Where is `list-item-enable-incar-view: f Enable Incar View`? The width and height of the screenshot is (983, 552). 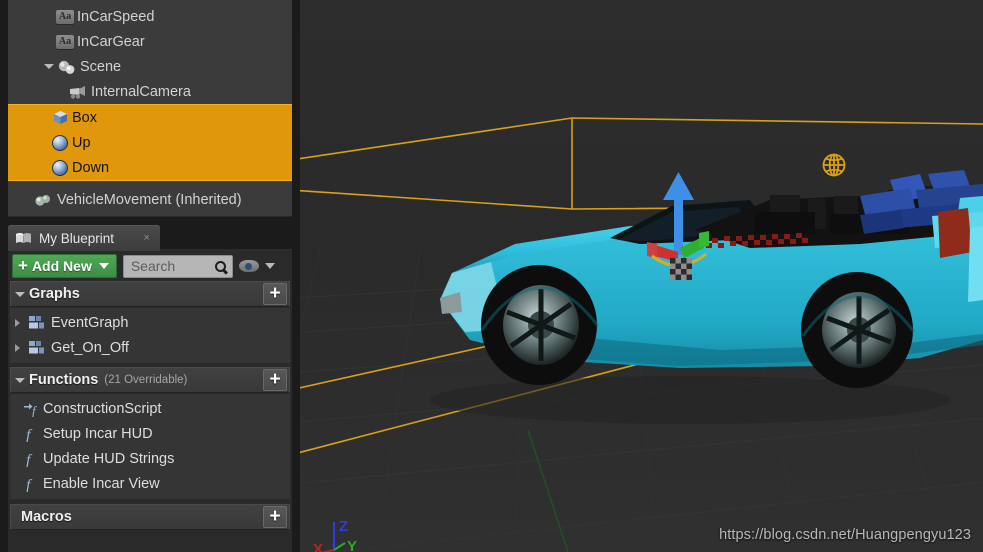
list-item-enable-incar-view: f Enable Incar View is located at coordinates (150, 483).